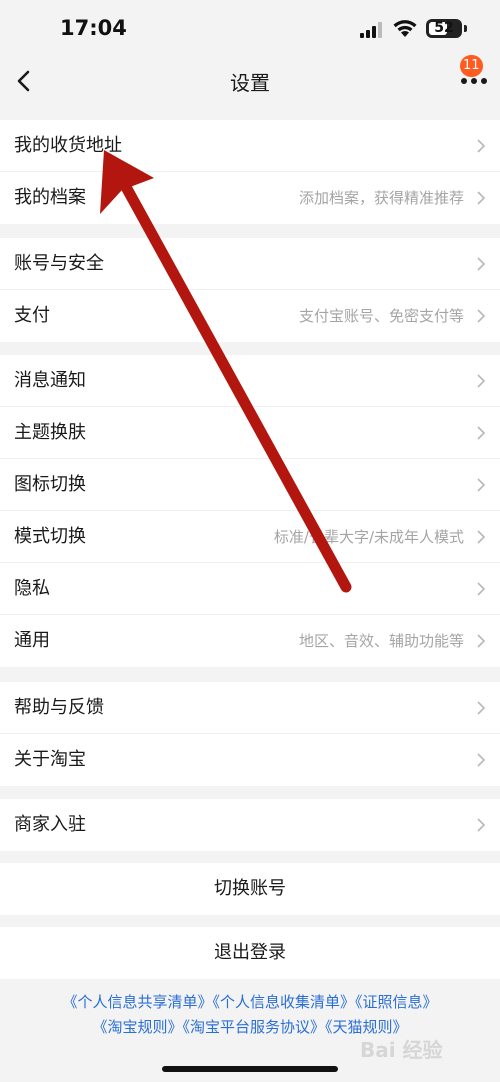 The image size is (500, 1082). Describe the element at coordinates (283, 1002) in the screenshot. I see `link-personal-info-collection: 《个人信息收集清单》` at that location.